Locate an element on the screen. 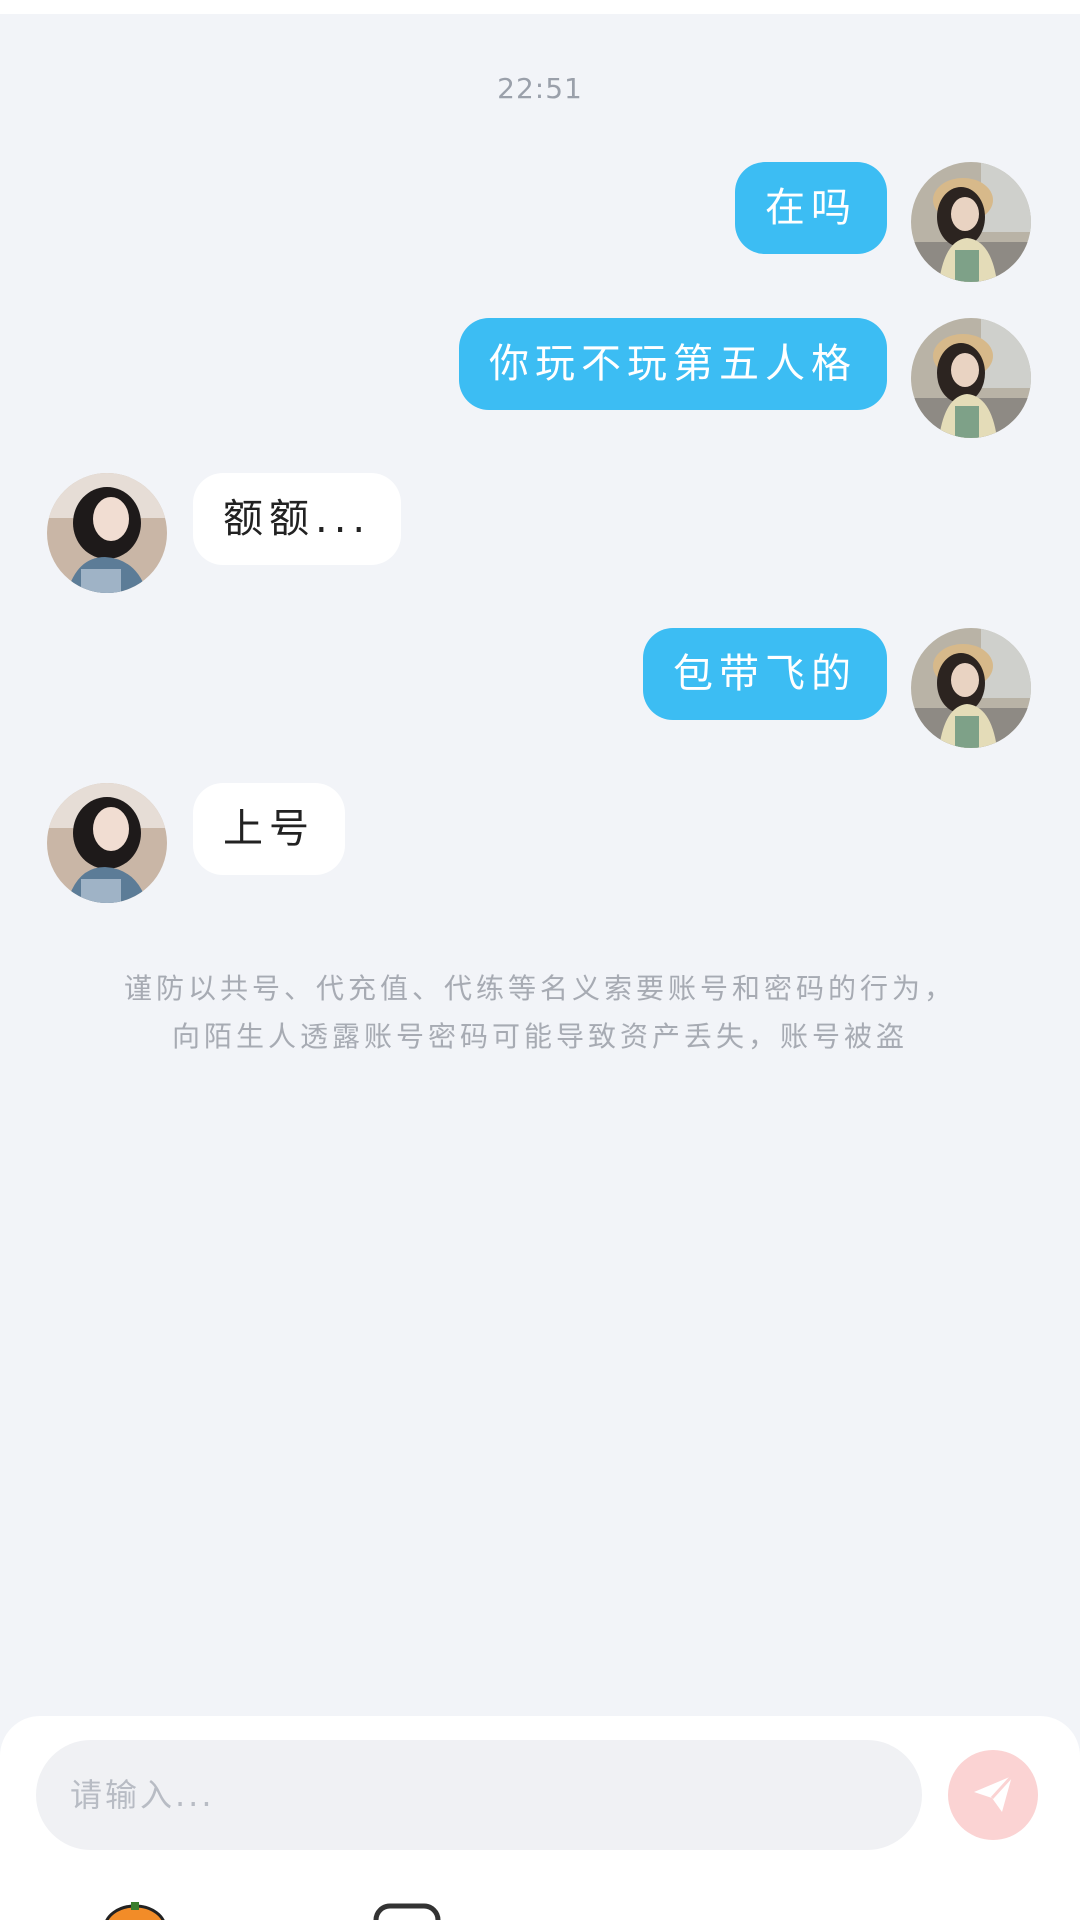  message-row-outgoing: 包带飞的 is located at coordinates (540, 688).